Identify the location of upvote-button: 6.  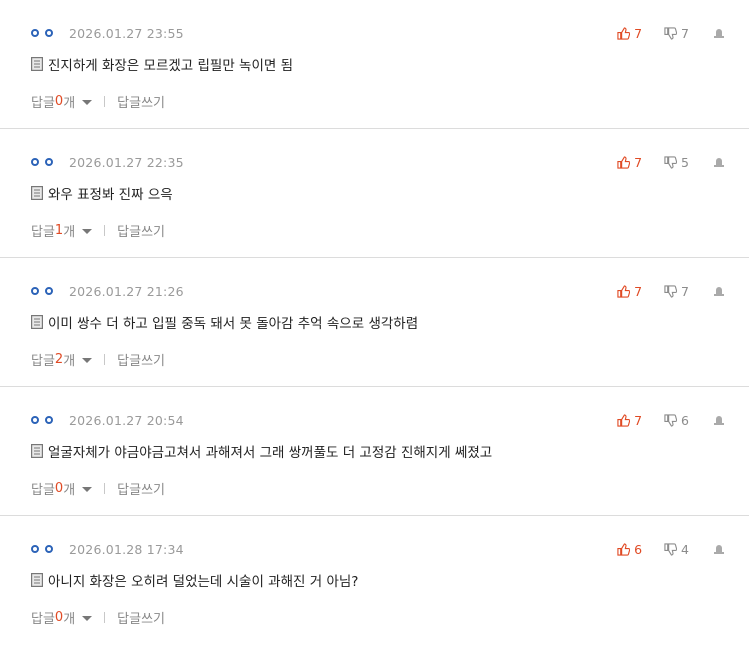
(629, 549).